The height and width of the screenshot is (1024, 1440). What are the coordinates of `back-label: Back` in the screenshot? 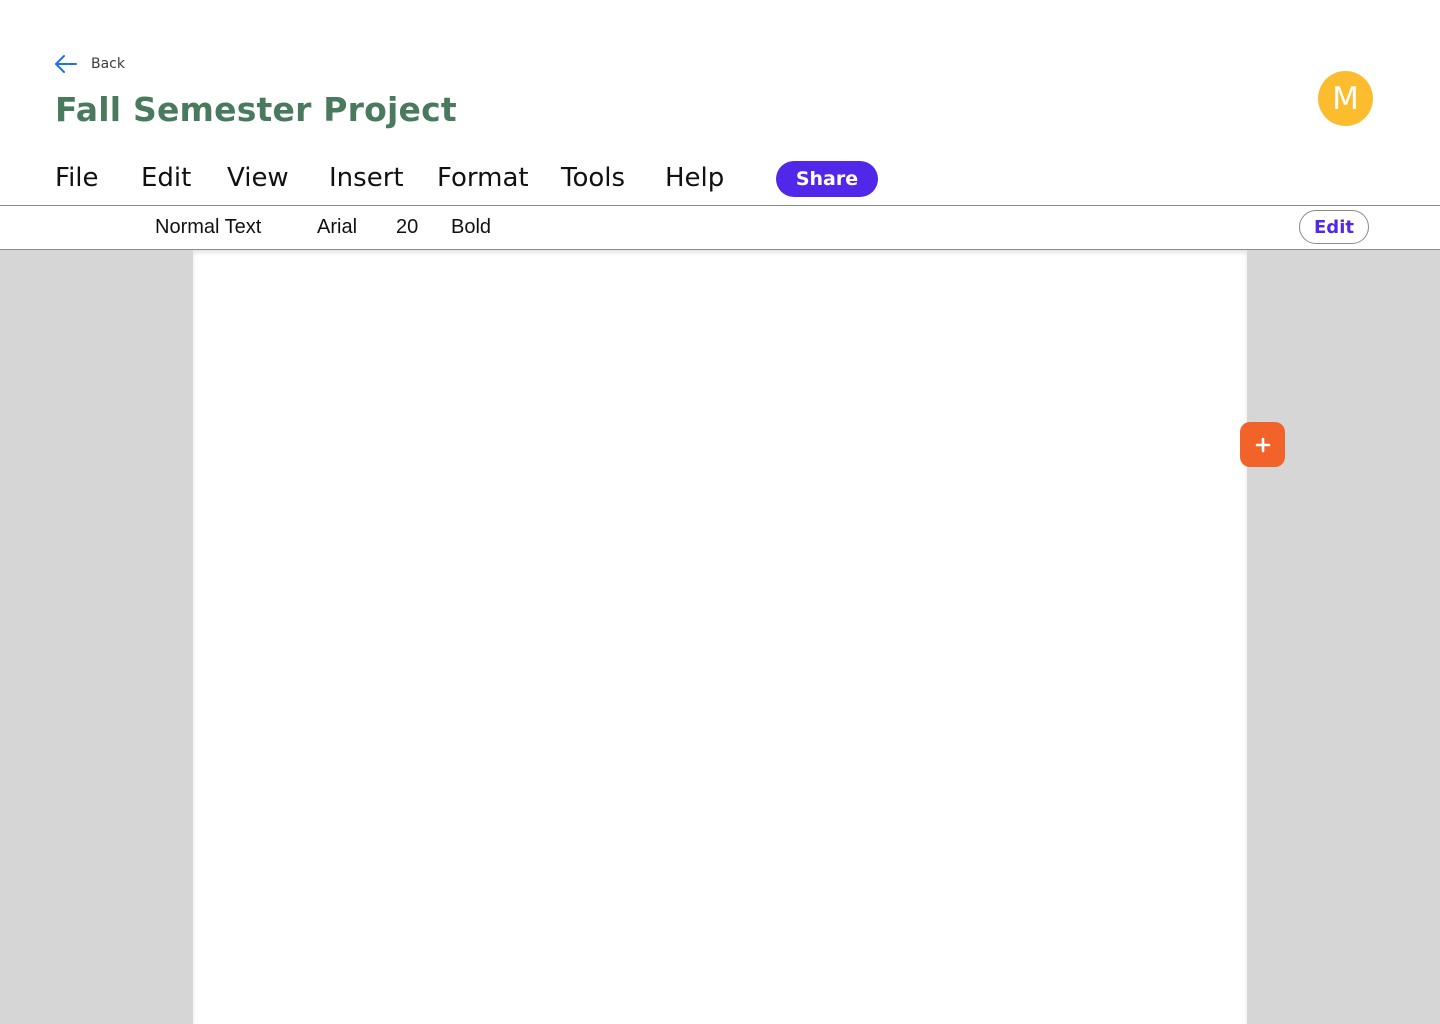 It's located at (108, 64).